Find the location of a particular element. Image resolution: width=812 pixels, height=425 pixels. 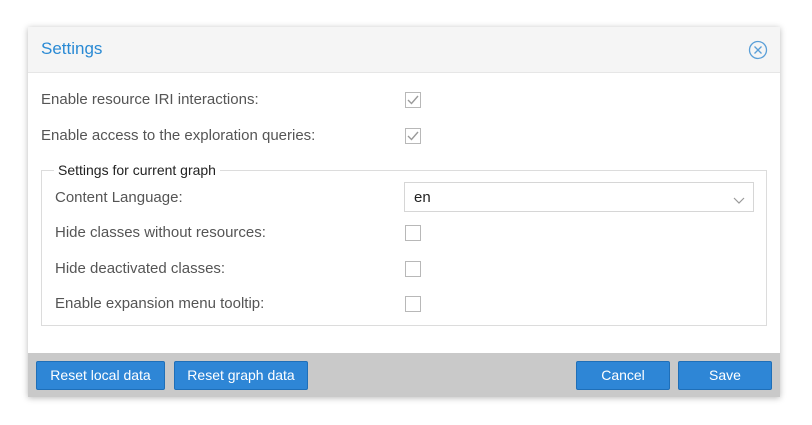

reset-local-data-button: Reset local data is located at coordinates (100, 375).